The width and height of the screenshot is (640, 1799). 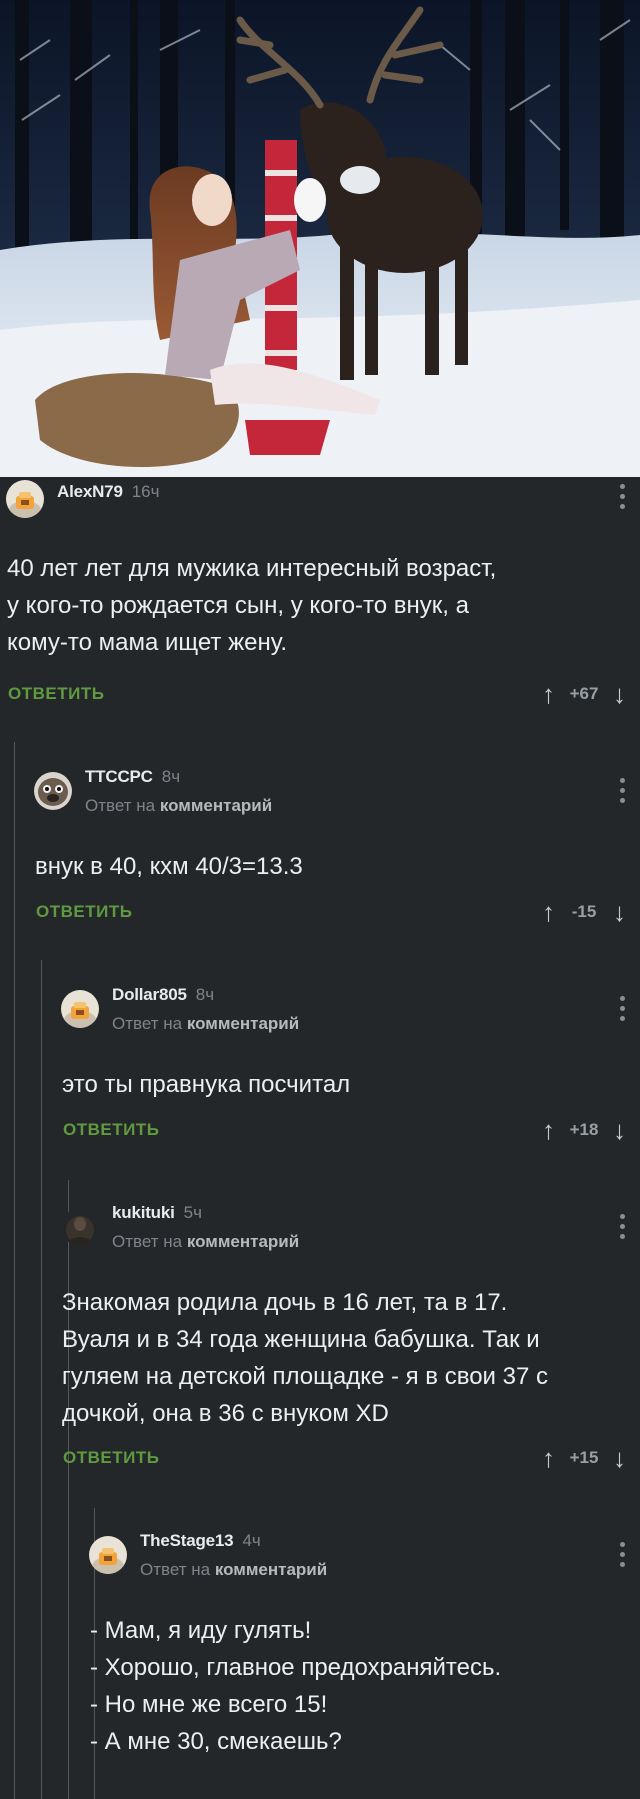 What do you see at coordinates (301, 1339) in the screenshot?
I see `comment-line: Вуаля и в 34 года женщина бабушка. Так и` at bounding box center [301, 1339].